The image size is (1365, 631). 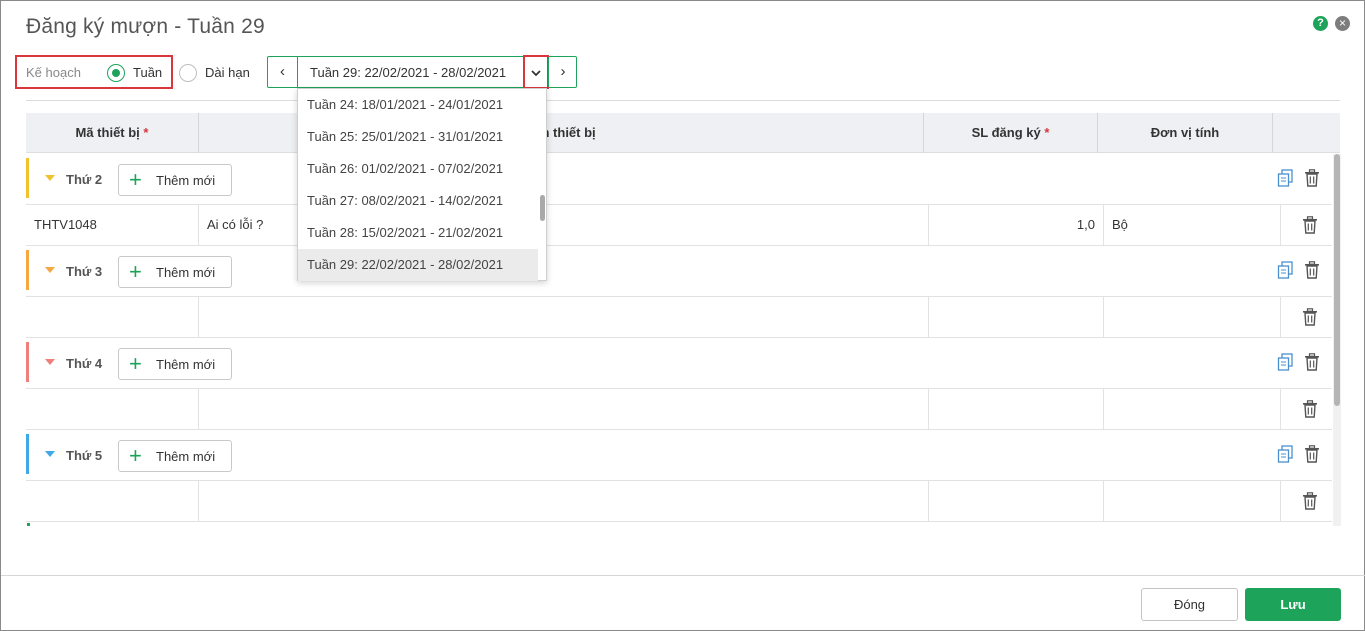 I want to click on radio-long-term-label: Dài hạn, so click(x=227, y=72).